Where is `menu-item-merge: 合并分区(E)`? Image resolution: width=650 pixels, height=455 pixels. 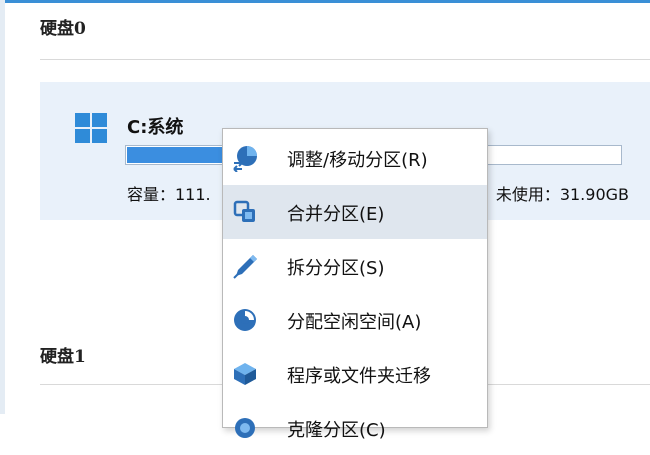 menu-item-merge: 合并分区(E) is located at coordinates (355, 212).